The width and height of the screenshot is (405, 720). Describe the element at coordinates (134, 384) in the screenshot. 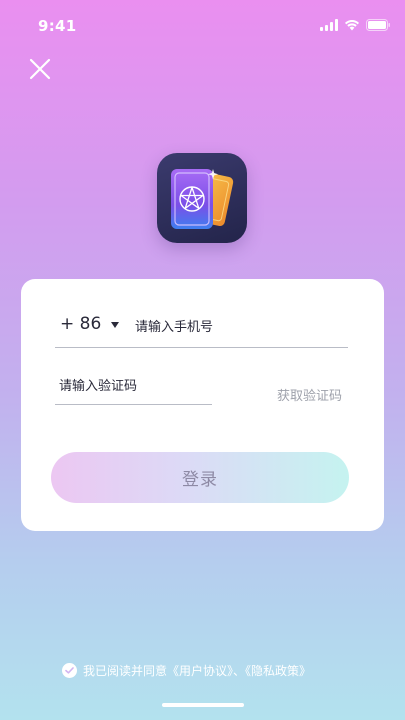

I see `verification-code-input: 请输入验证码` at that location.